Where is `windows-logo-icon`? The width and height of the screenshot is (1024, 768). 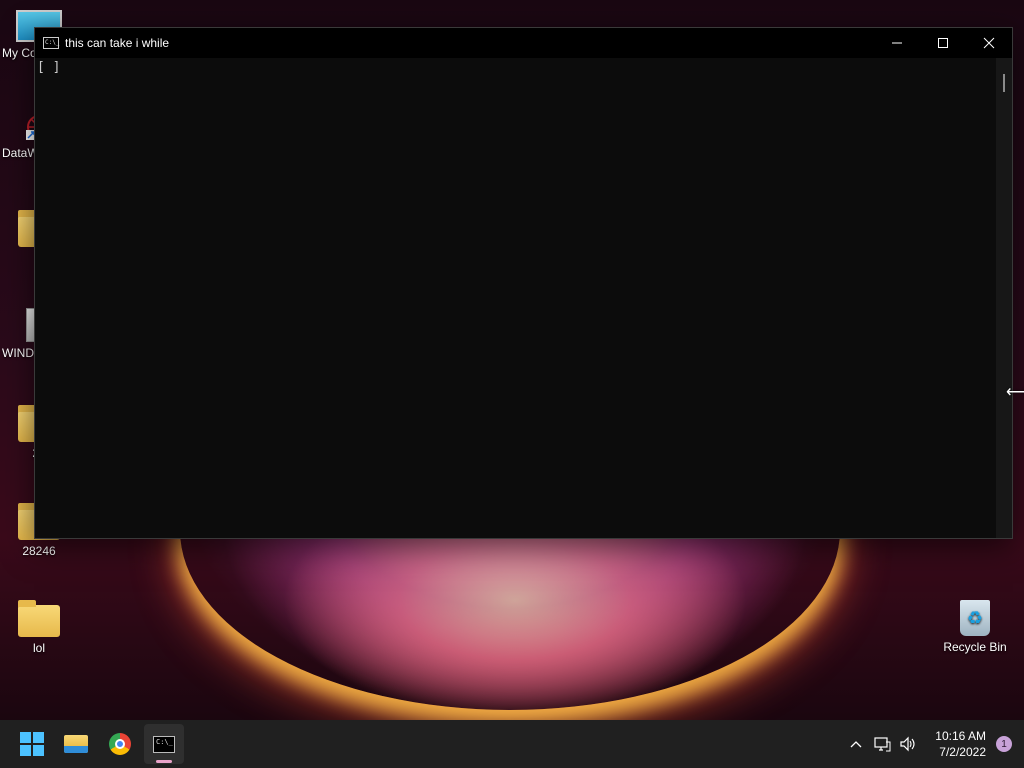 windows-logo-icon is located at coordinates (32, 744).